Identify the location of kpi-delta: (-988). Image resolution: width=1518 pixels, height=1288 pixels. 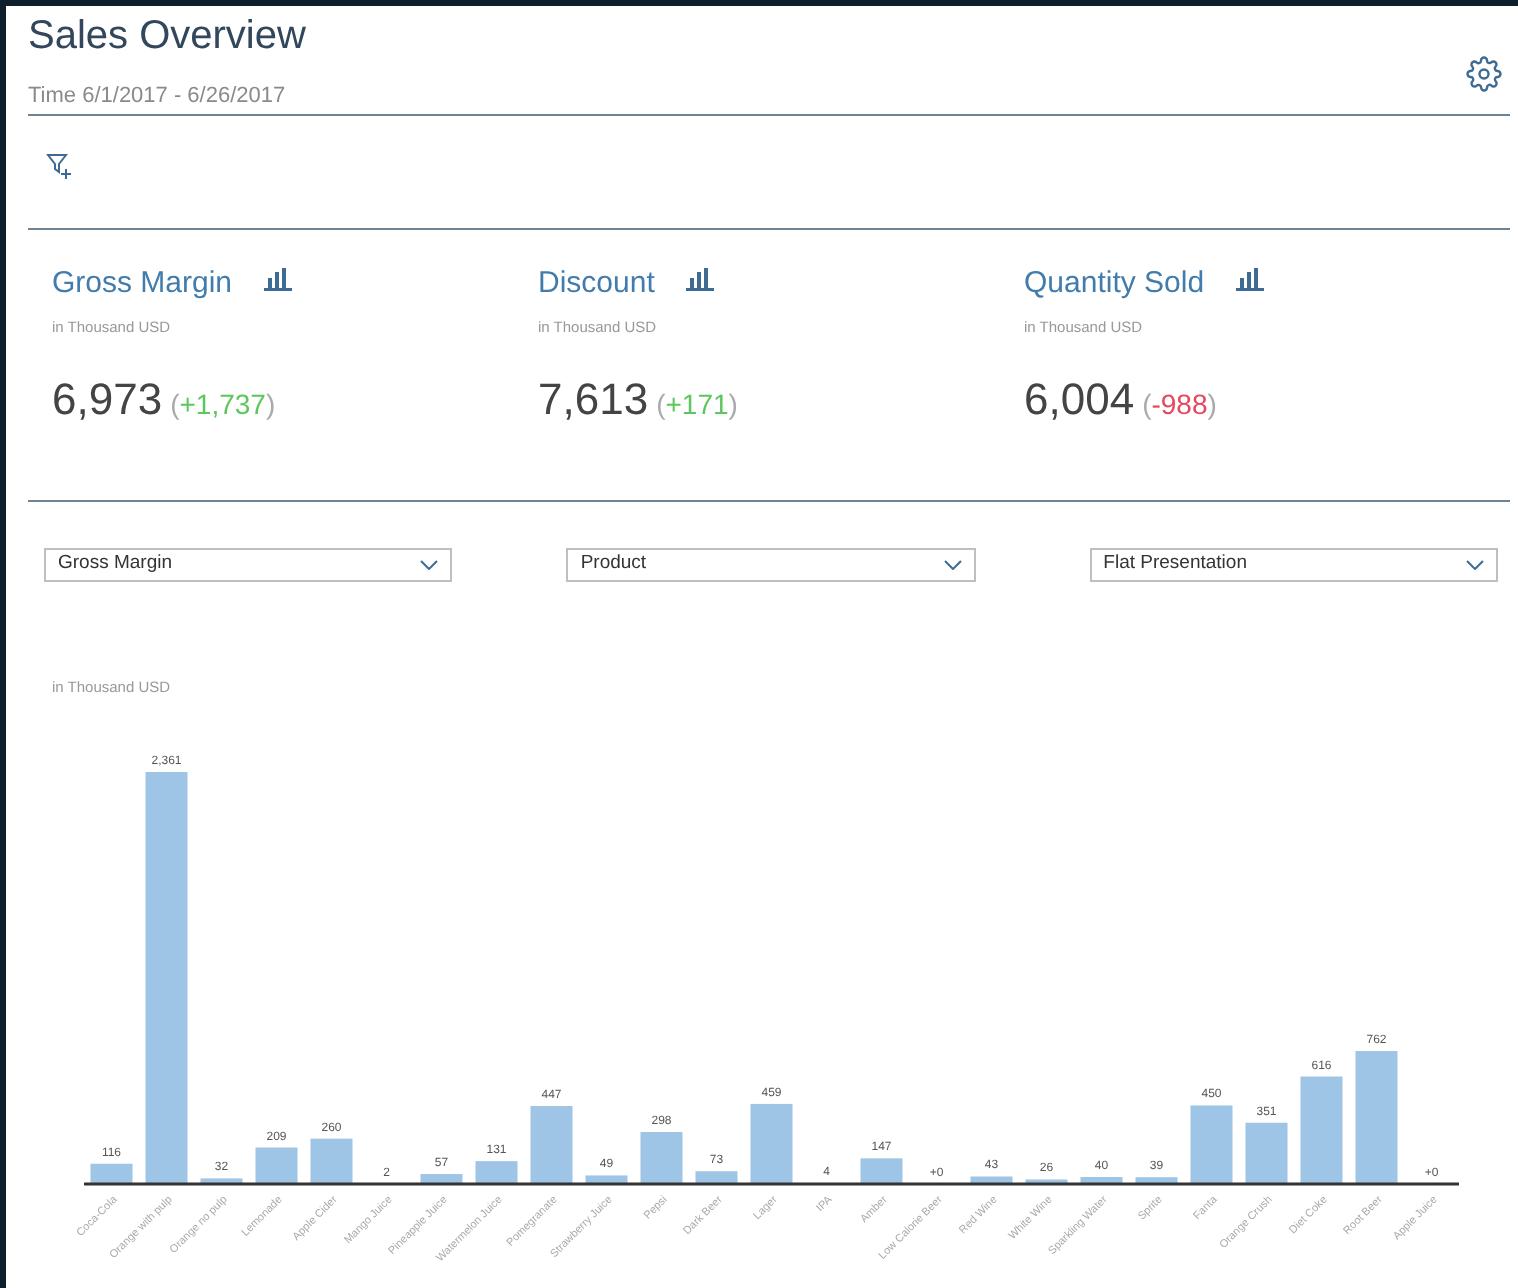
(1179, 404).